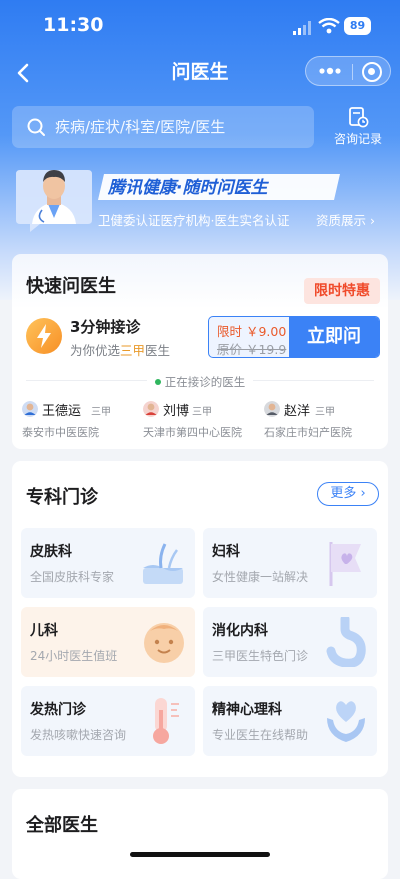  I want to click on search-placeholder: 疾病/症状/科室/医院/医生, so click(140, 127).